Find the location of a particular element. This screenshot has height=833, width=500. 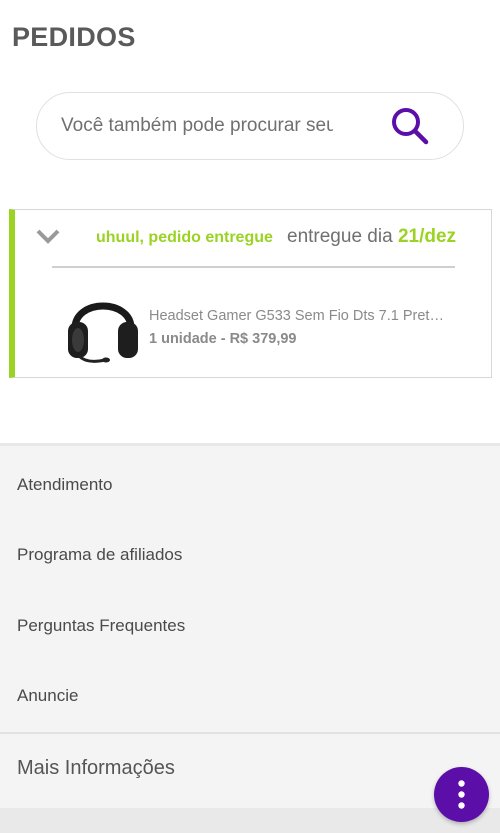

page-title: PEDIDOS is located at coordinates (74, 37).